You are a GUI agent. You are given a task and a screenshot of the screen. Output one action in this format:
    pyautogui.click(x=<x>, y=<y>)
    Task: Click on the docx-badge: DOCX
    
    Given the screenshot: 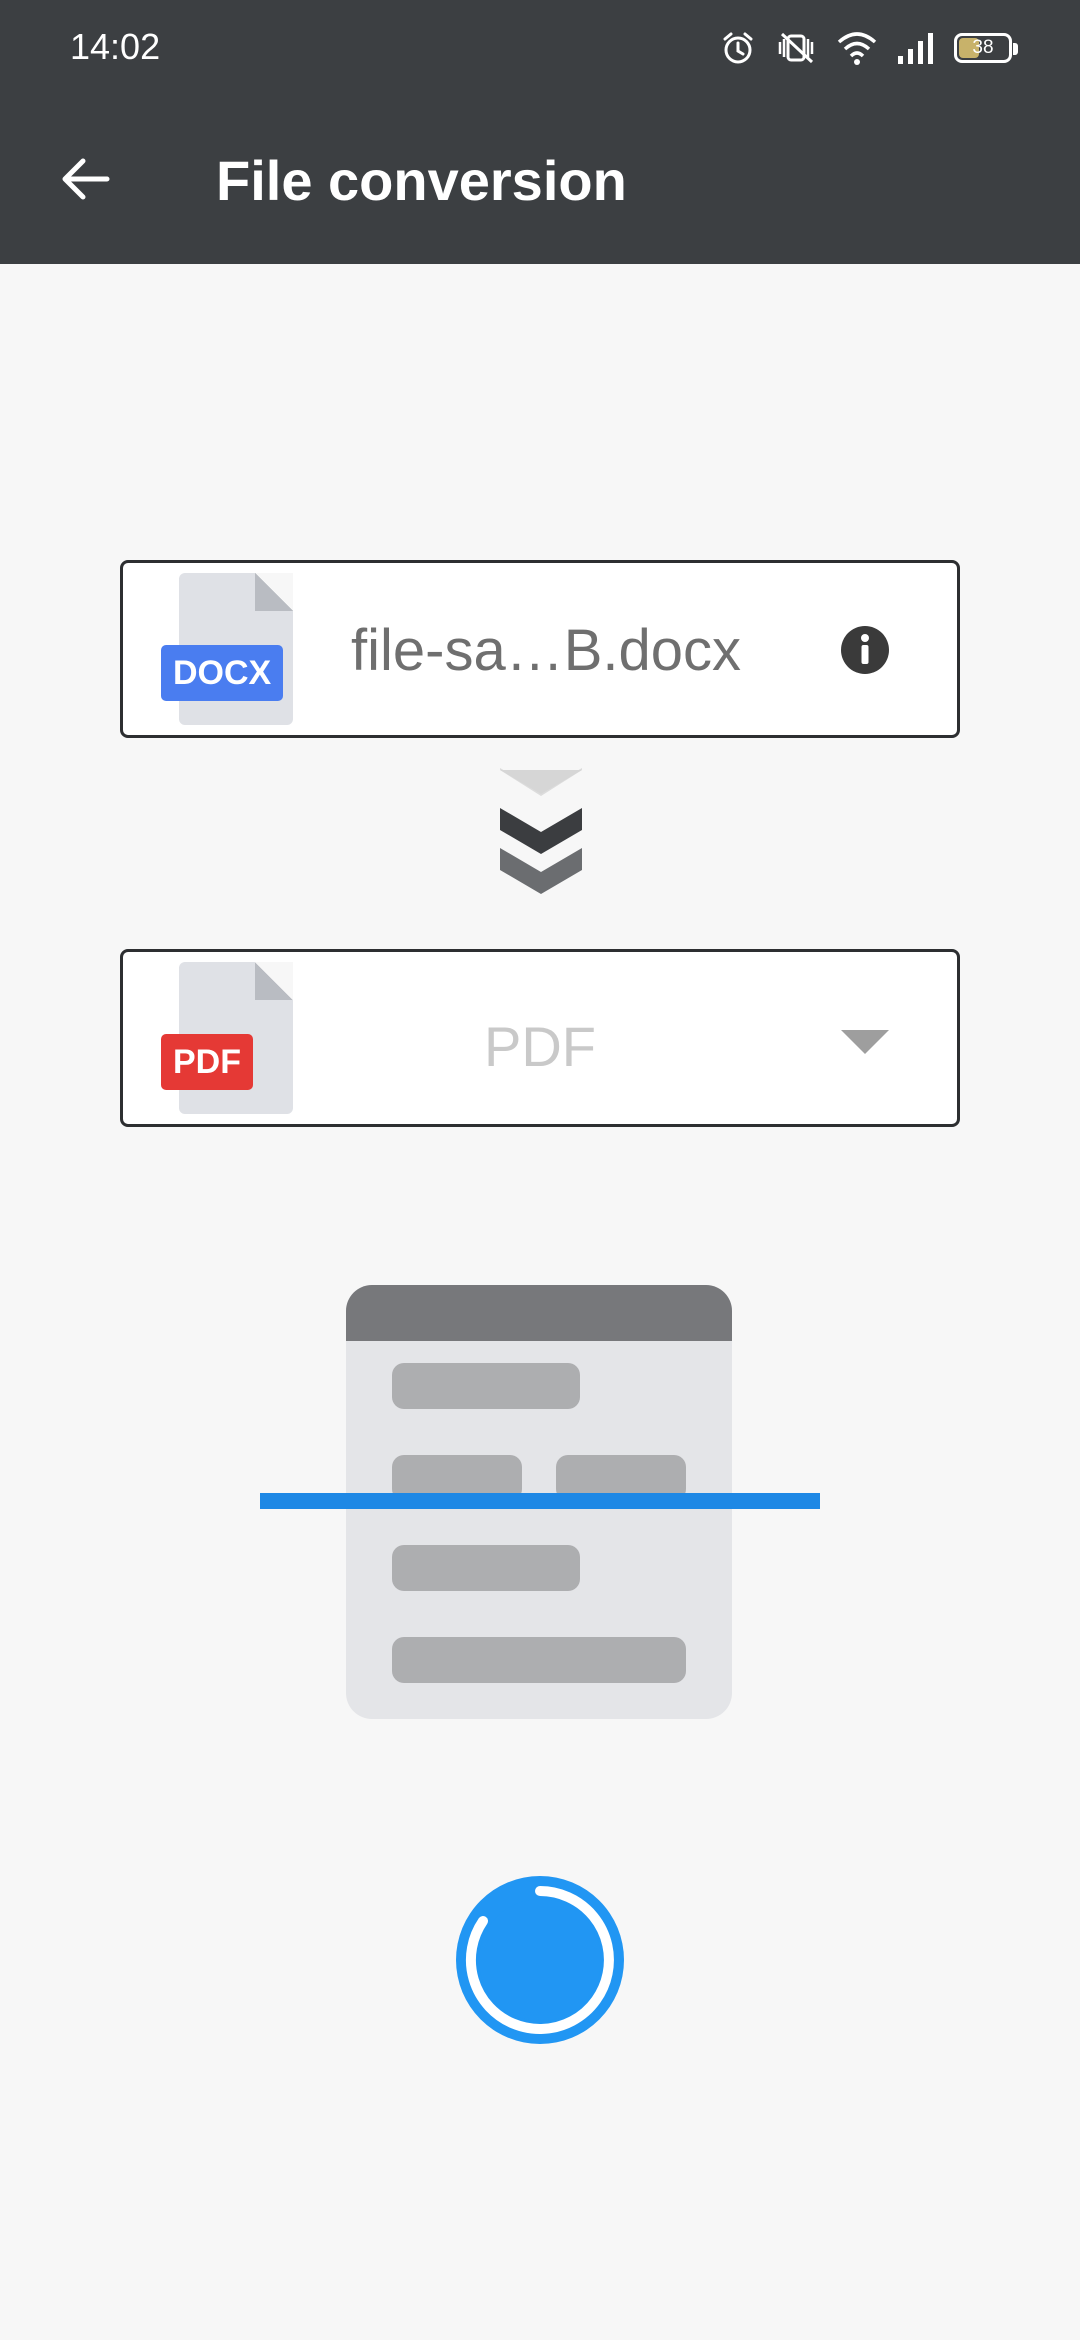 What is the action you would take?
    pyautogui.click(x=222, y=673)
    